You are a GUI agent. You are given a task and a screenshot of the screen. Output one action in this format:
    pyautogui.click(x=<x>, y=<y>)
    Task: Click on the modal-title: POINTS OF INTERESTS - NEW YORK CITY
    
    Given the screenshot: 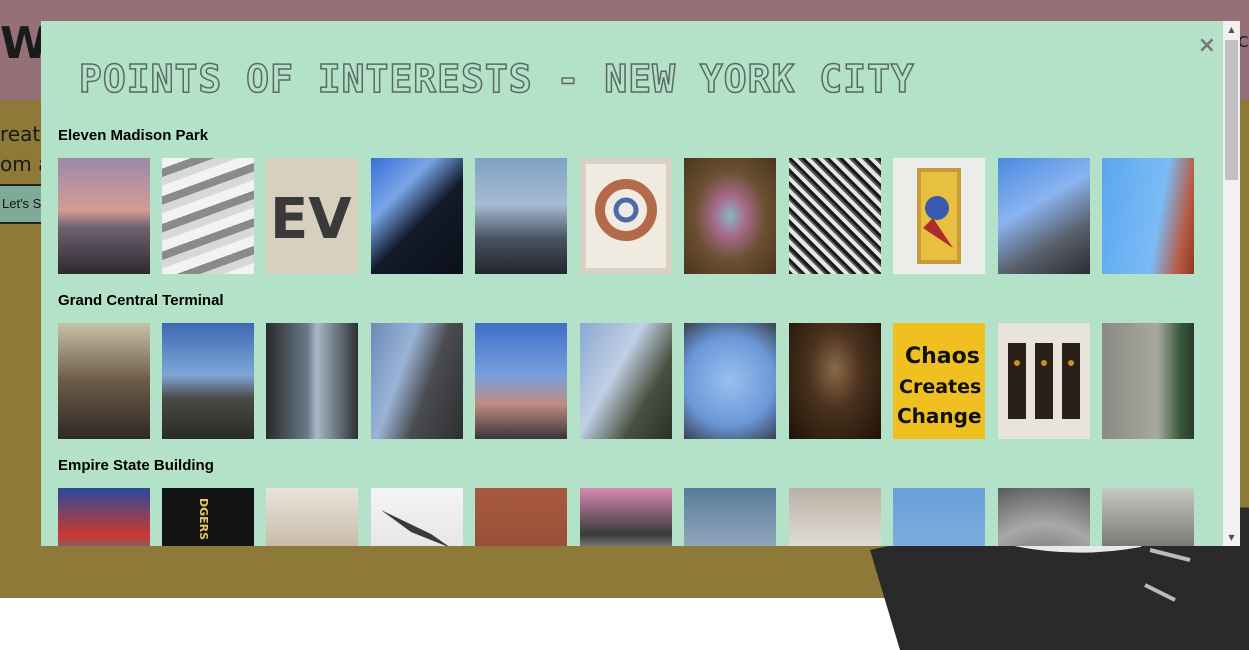 What is the action you would take?
    pyautogui.click(x=496, y=79)
    